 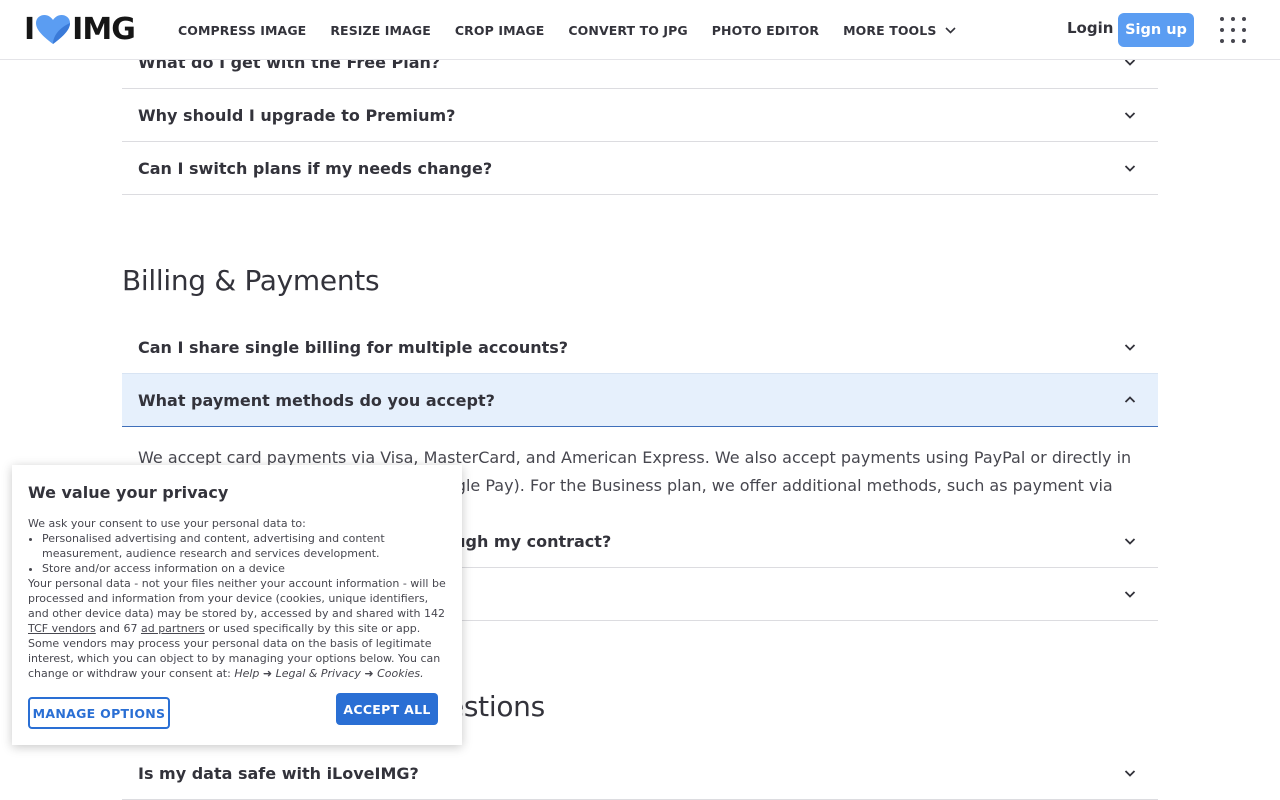 What do you see at coordinates (1090, 28) in the screenshot?
I see `login-link: Login` at bounding box center [1090, 28].